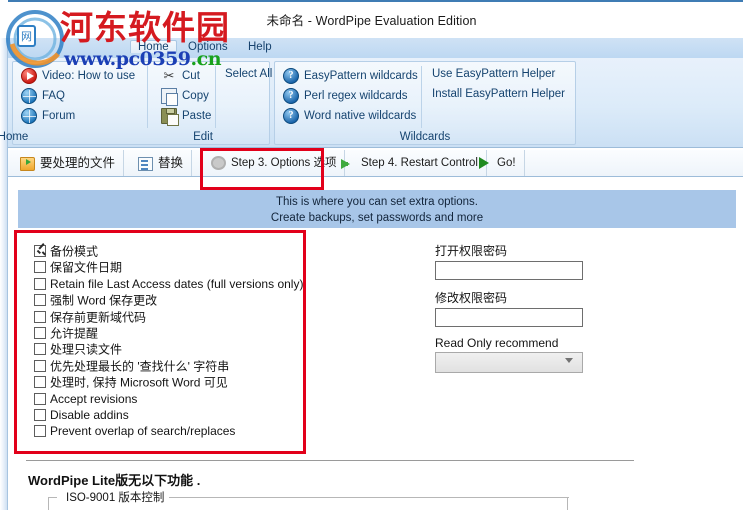  I want to click on modify-password-input, so click(509, 317).